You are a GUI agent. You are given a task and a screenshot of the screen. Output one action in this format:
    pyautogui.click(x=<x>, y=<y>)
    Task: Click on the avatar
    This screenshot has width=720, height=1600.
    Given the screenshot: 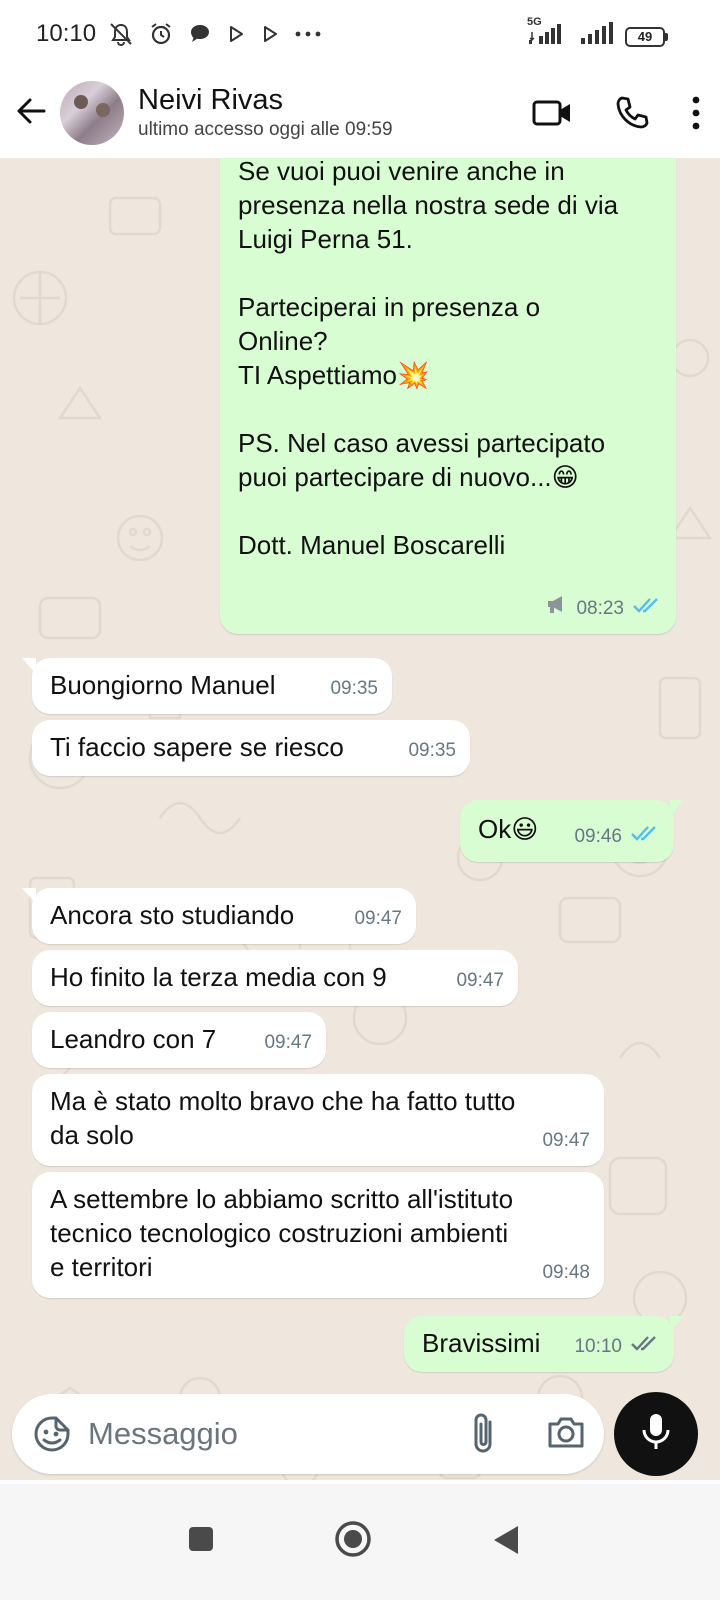 What is the action you would take?
    pyautogui.click(x=92, y=113)
    